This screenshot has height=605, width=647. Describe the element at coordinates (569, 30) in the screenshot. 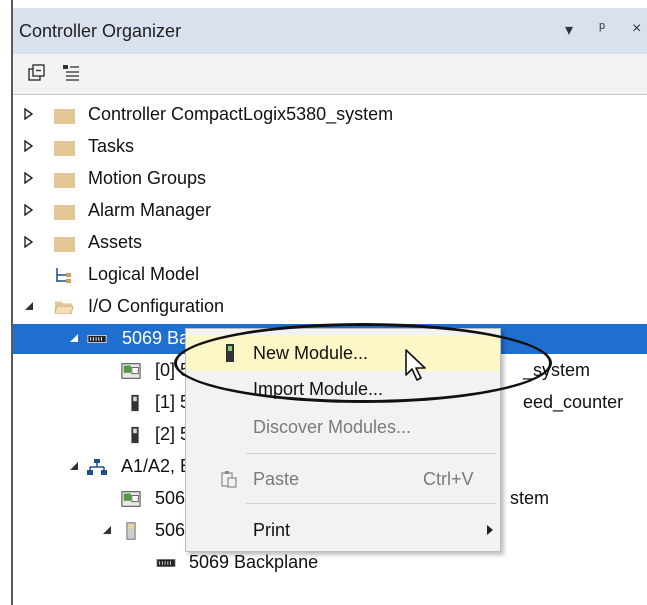

I see `dropdown-icon: ▾` at that location.